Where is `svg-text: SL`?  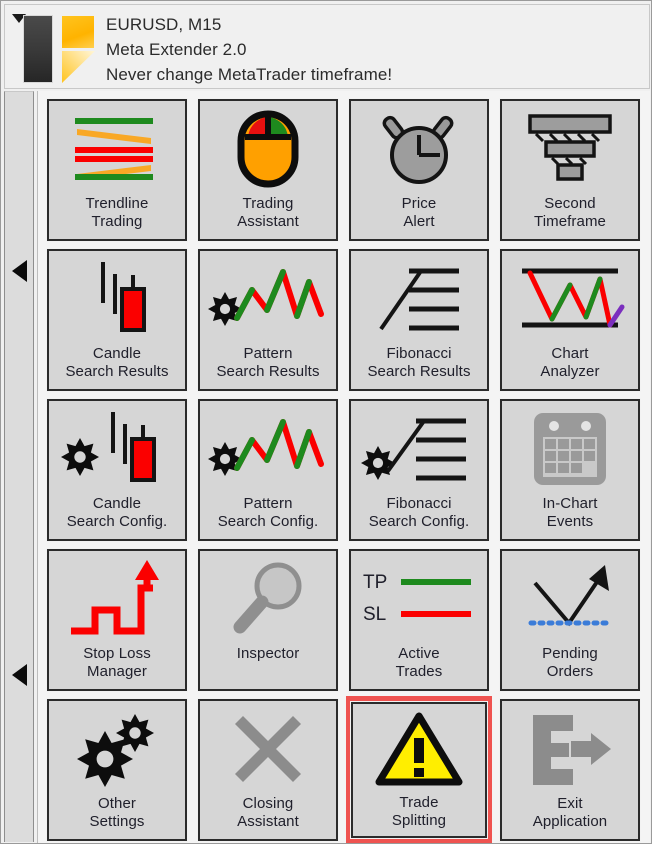 svg-text: SL is located at coordinates (374, 614).